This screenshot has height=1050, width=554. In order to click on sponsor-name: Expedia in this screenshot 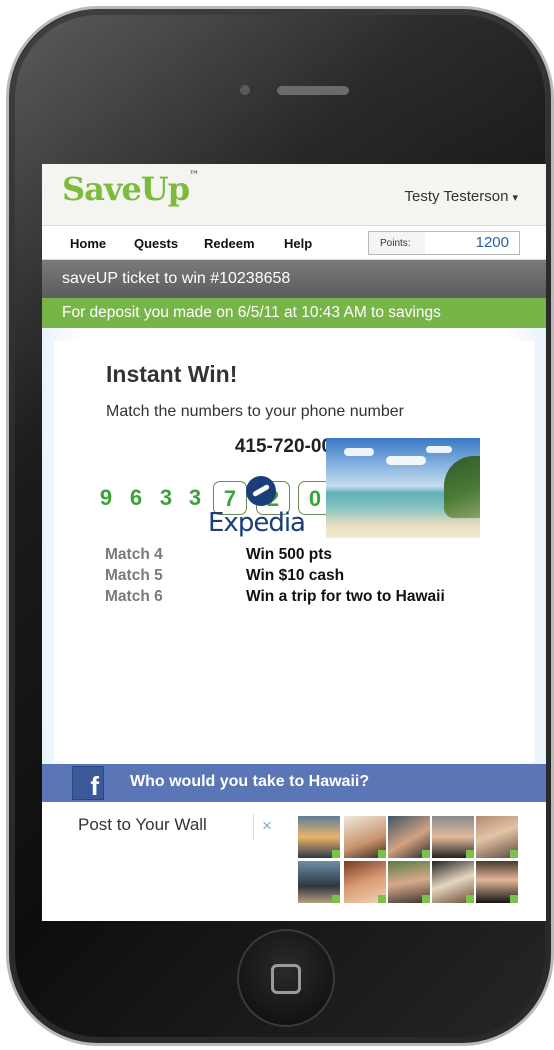, I will do `click(257, 523)`.